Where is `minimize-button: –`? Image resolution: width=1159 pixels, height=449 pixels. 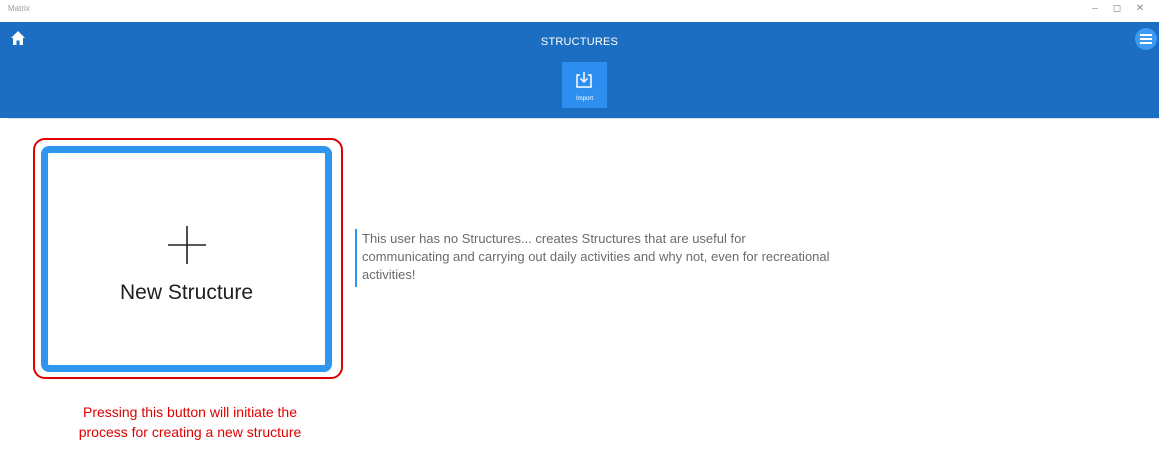 minimize-button: – is located at coordinates (1095, 8).